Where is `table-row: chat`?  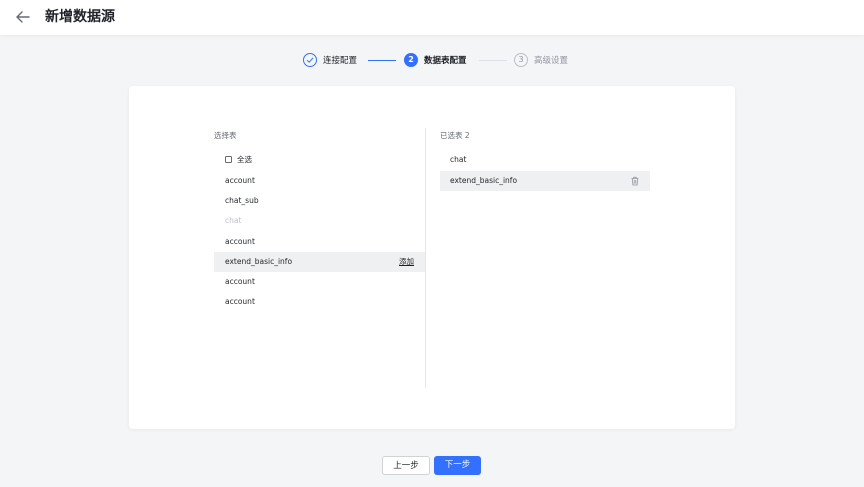 table-row: chat is located at coordinates (233, 220).